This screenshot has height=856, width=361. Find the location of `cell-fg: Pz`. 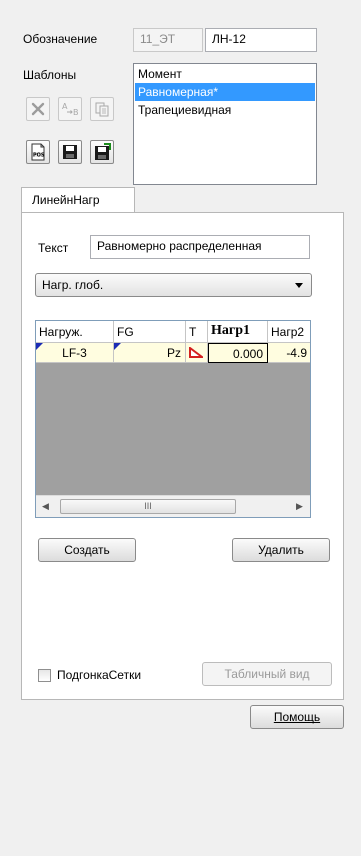

cell-fg: Pz is located at coordinates (150, 353).